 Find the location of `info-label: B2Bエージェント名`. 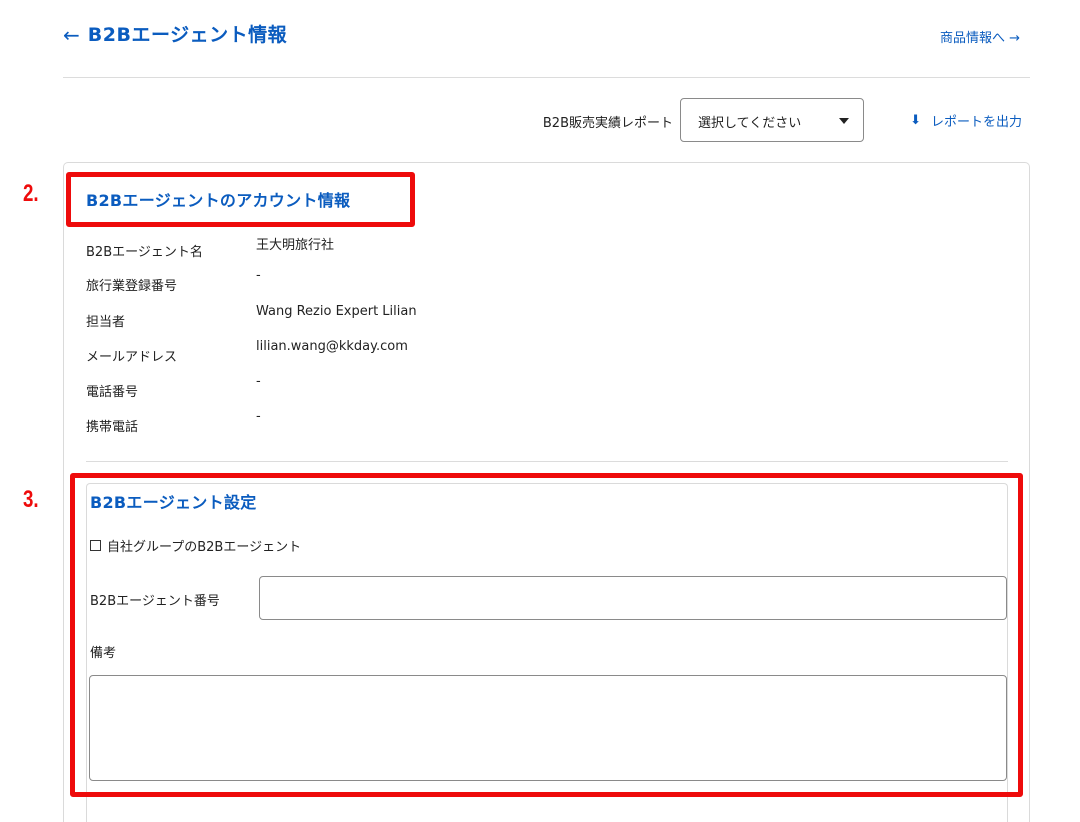

info-label: B2Bエージェント名 is located at coordinates (144, 252).